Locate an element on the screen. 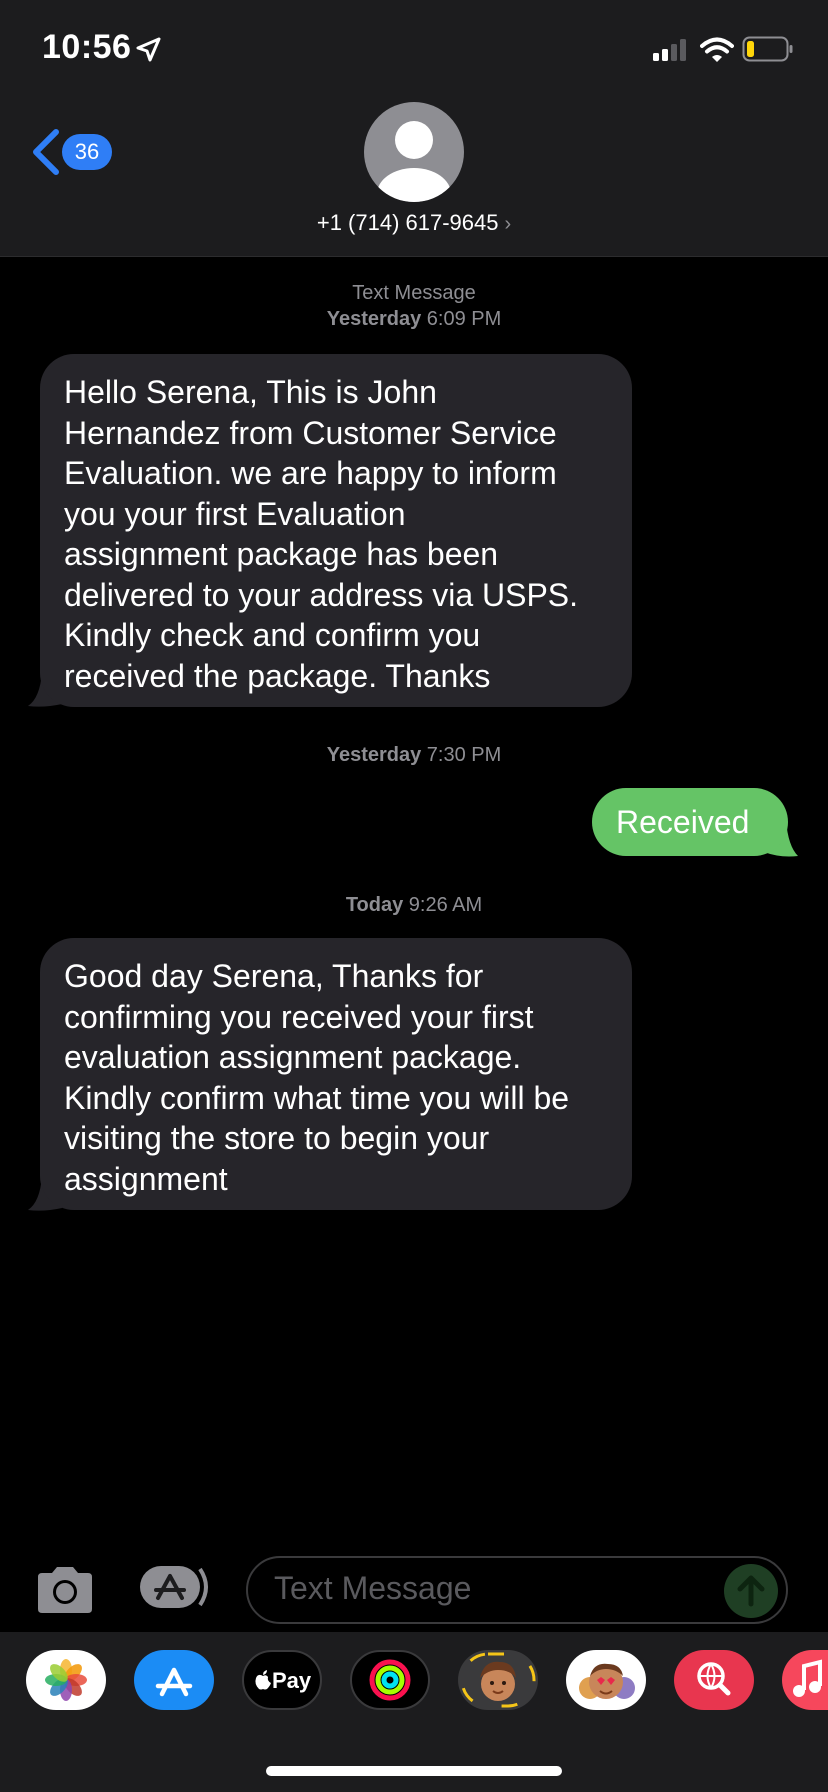  photos-flower-icon is located at coordinates (66, 1680).